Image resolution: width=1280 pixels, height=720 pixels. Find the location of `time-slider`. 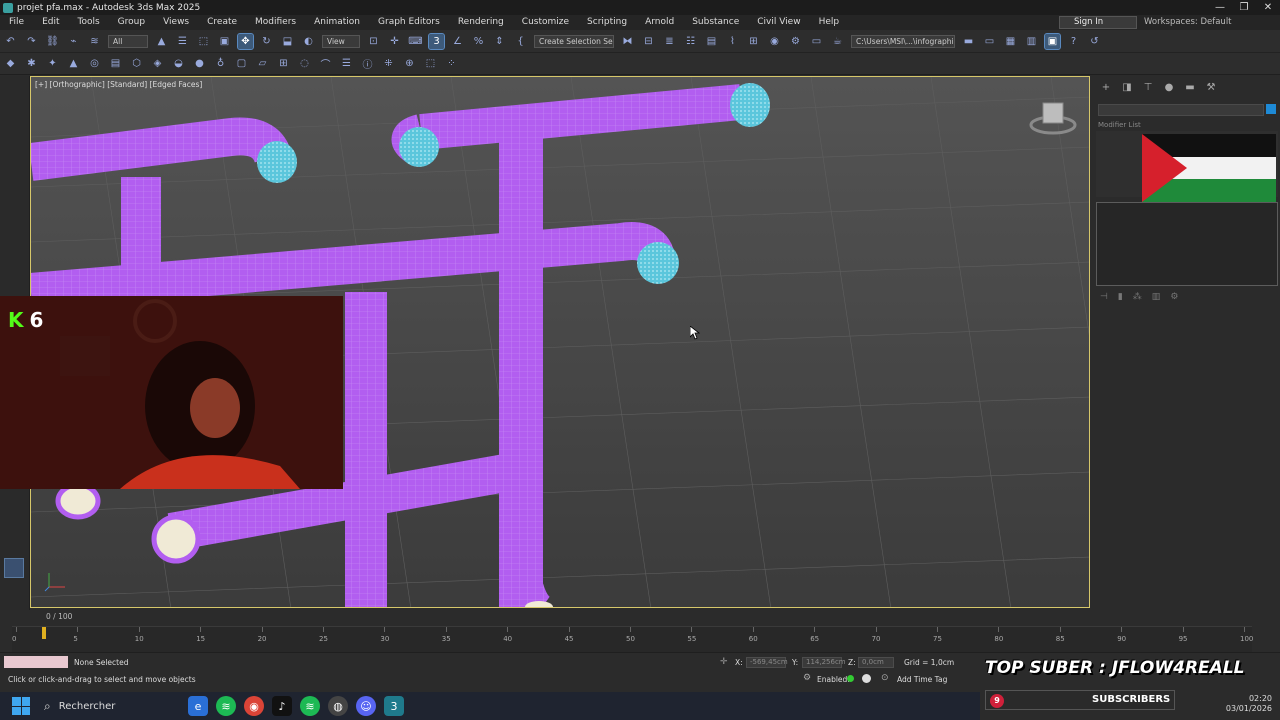

time-slider is located at coordinates (44, 633).